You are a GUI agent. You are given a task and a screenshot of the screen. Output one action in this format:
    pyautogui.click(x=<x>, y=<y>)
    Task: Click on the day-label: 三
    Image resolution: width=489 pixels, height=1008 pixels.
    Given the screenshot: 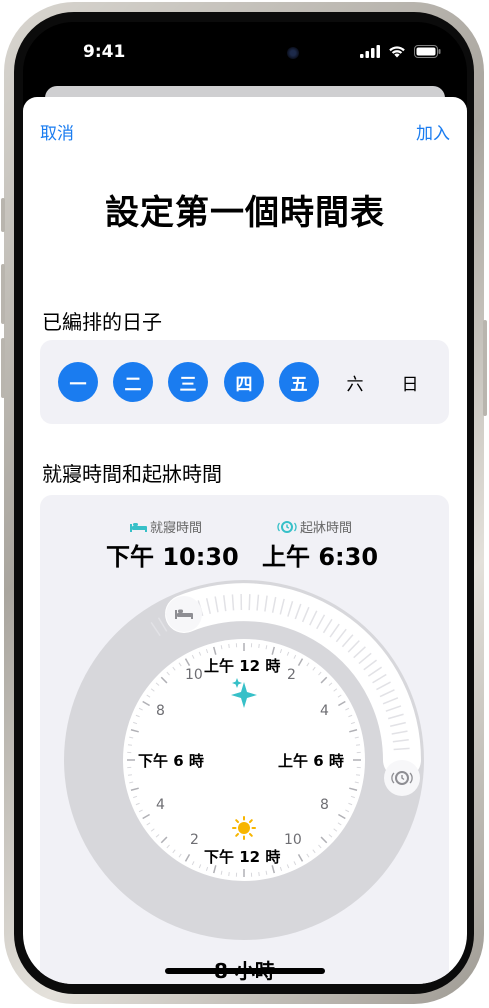 What is the action you would take?
    pyautogui.click(x=188, y=384)
    